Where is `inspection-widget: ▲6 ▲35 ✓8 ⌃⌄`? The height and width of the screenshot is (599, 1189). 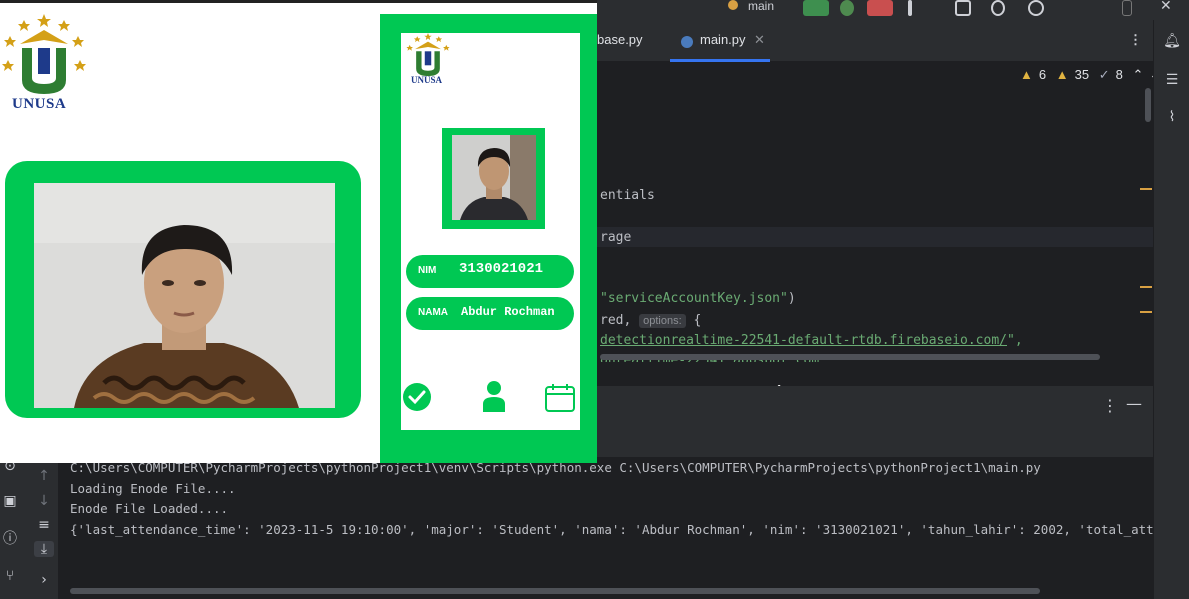 inspection-widget: ▲6 ▲35 ✓8 ⌃⌄ is located at coordinates (1093, 75).